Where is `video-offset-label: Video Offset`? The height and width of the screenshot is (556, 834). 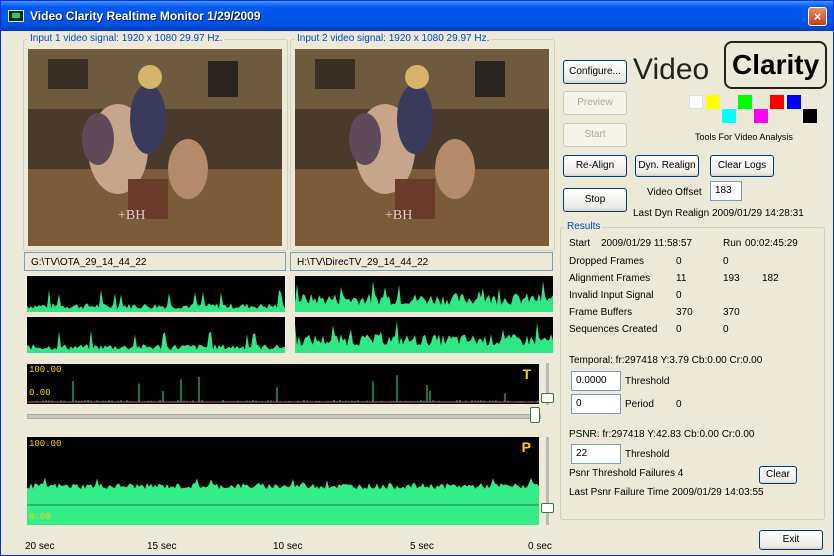
video-offset-label: Video Offset is located at coordinates (674, 192).